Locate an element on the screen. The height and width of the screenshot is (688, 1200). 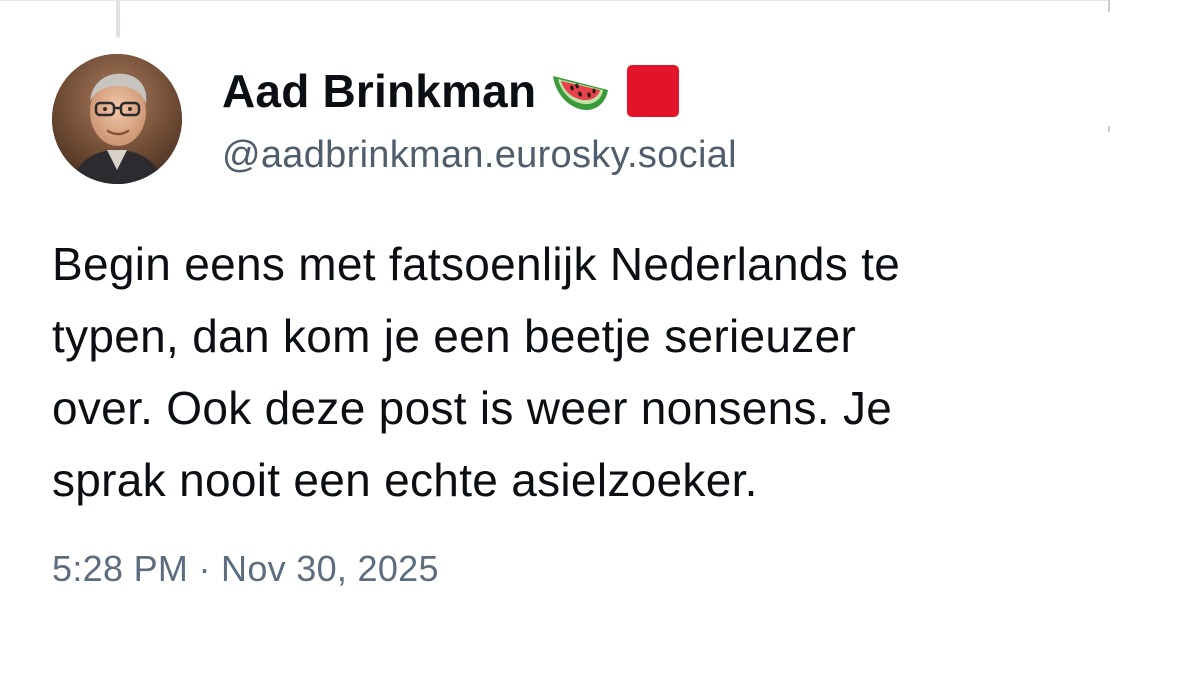
author-handle: @aadbrinkman.eurosky.social is located at coordinates (479, 155).